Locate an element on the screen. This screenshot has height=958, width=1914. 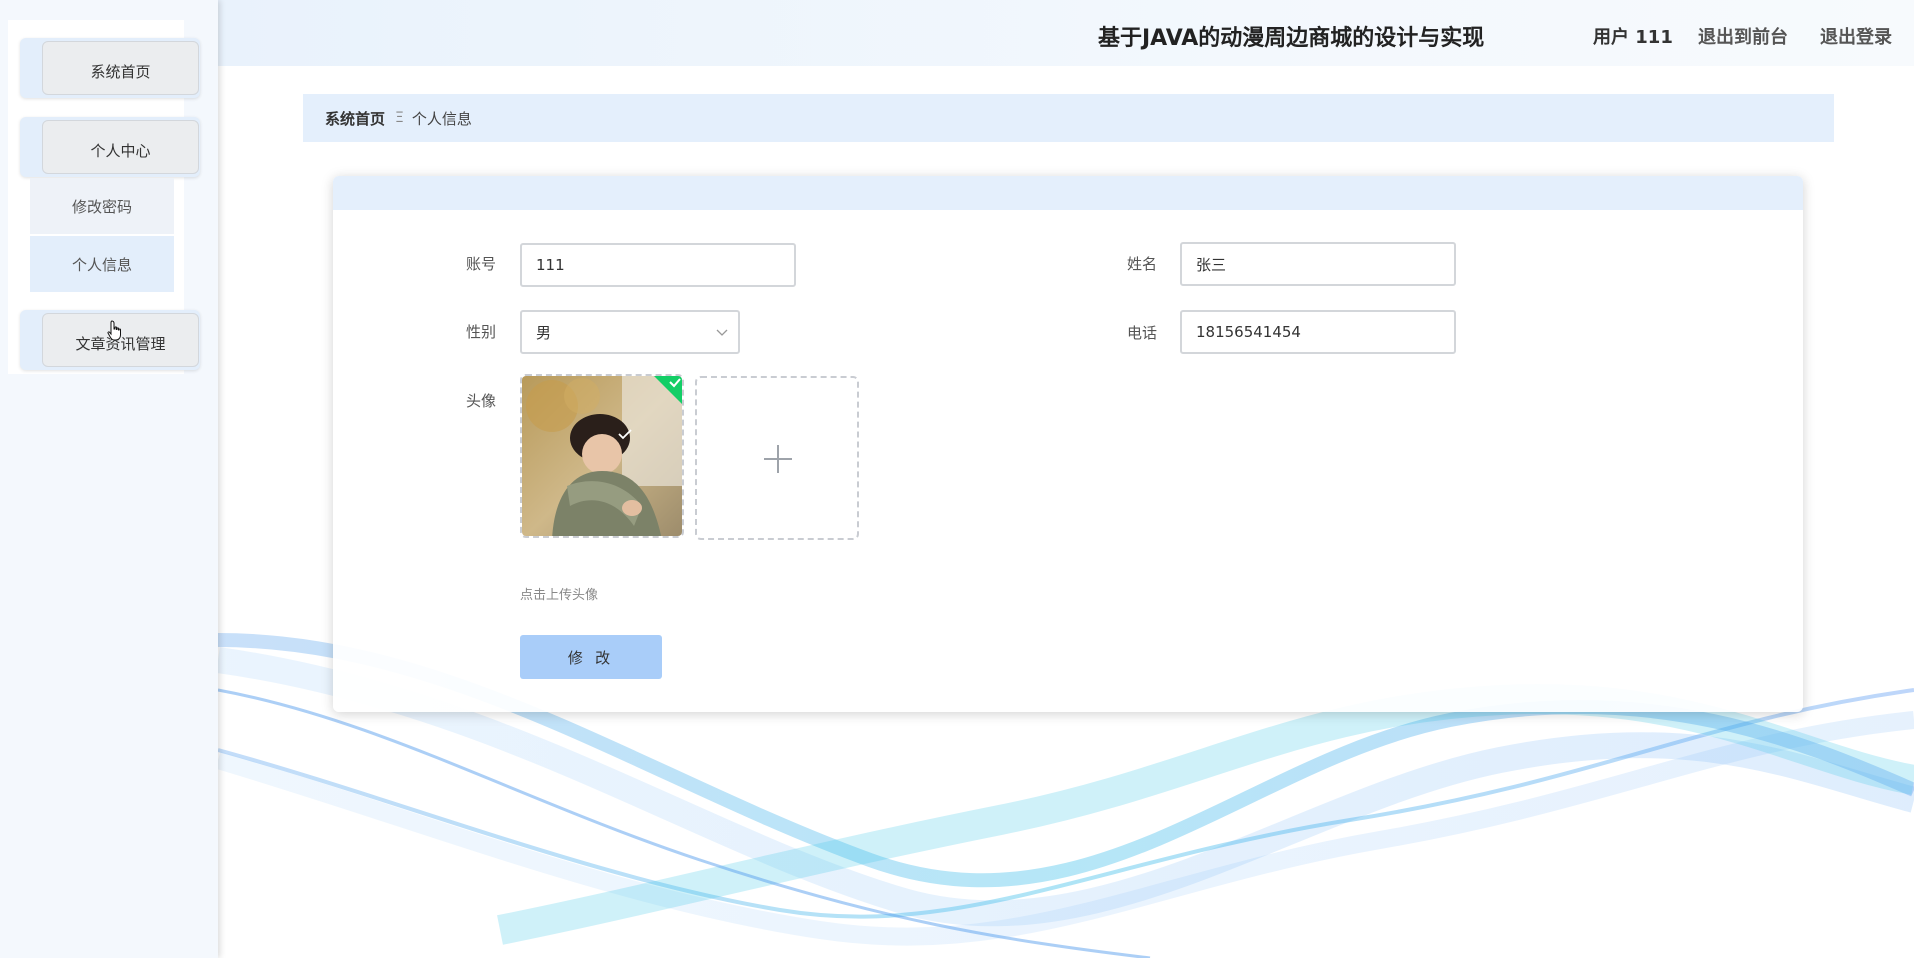
account-field: 111 is located at coordinates (658, 265).